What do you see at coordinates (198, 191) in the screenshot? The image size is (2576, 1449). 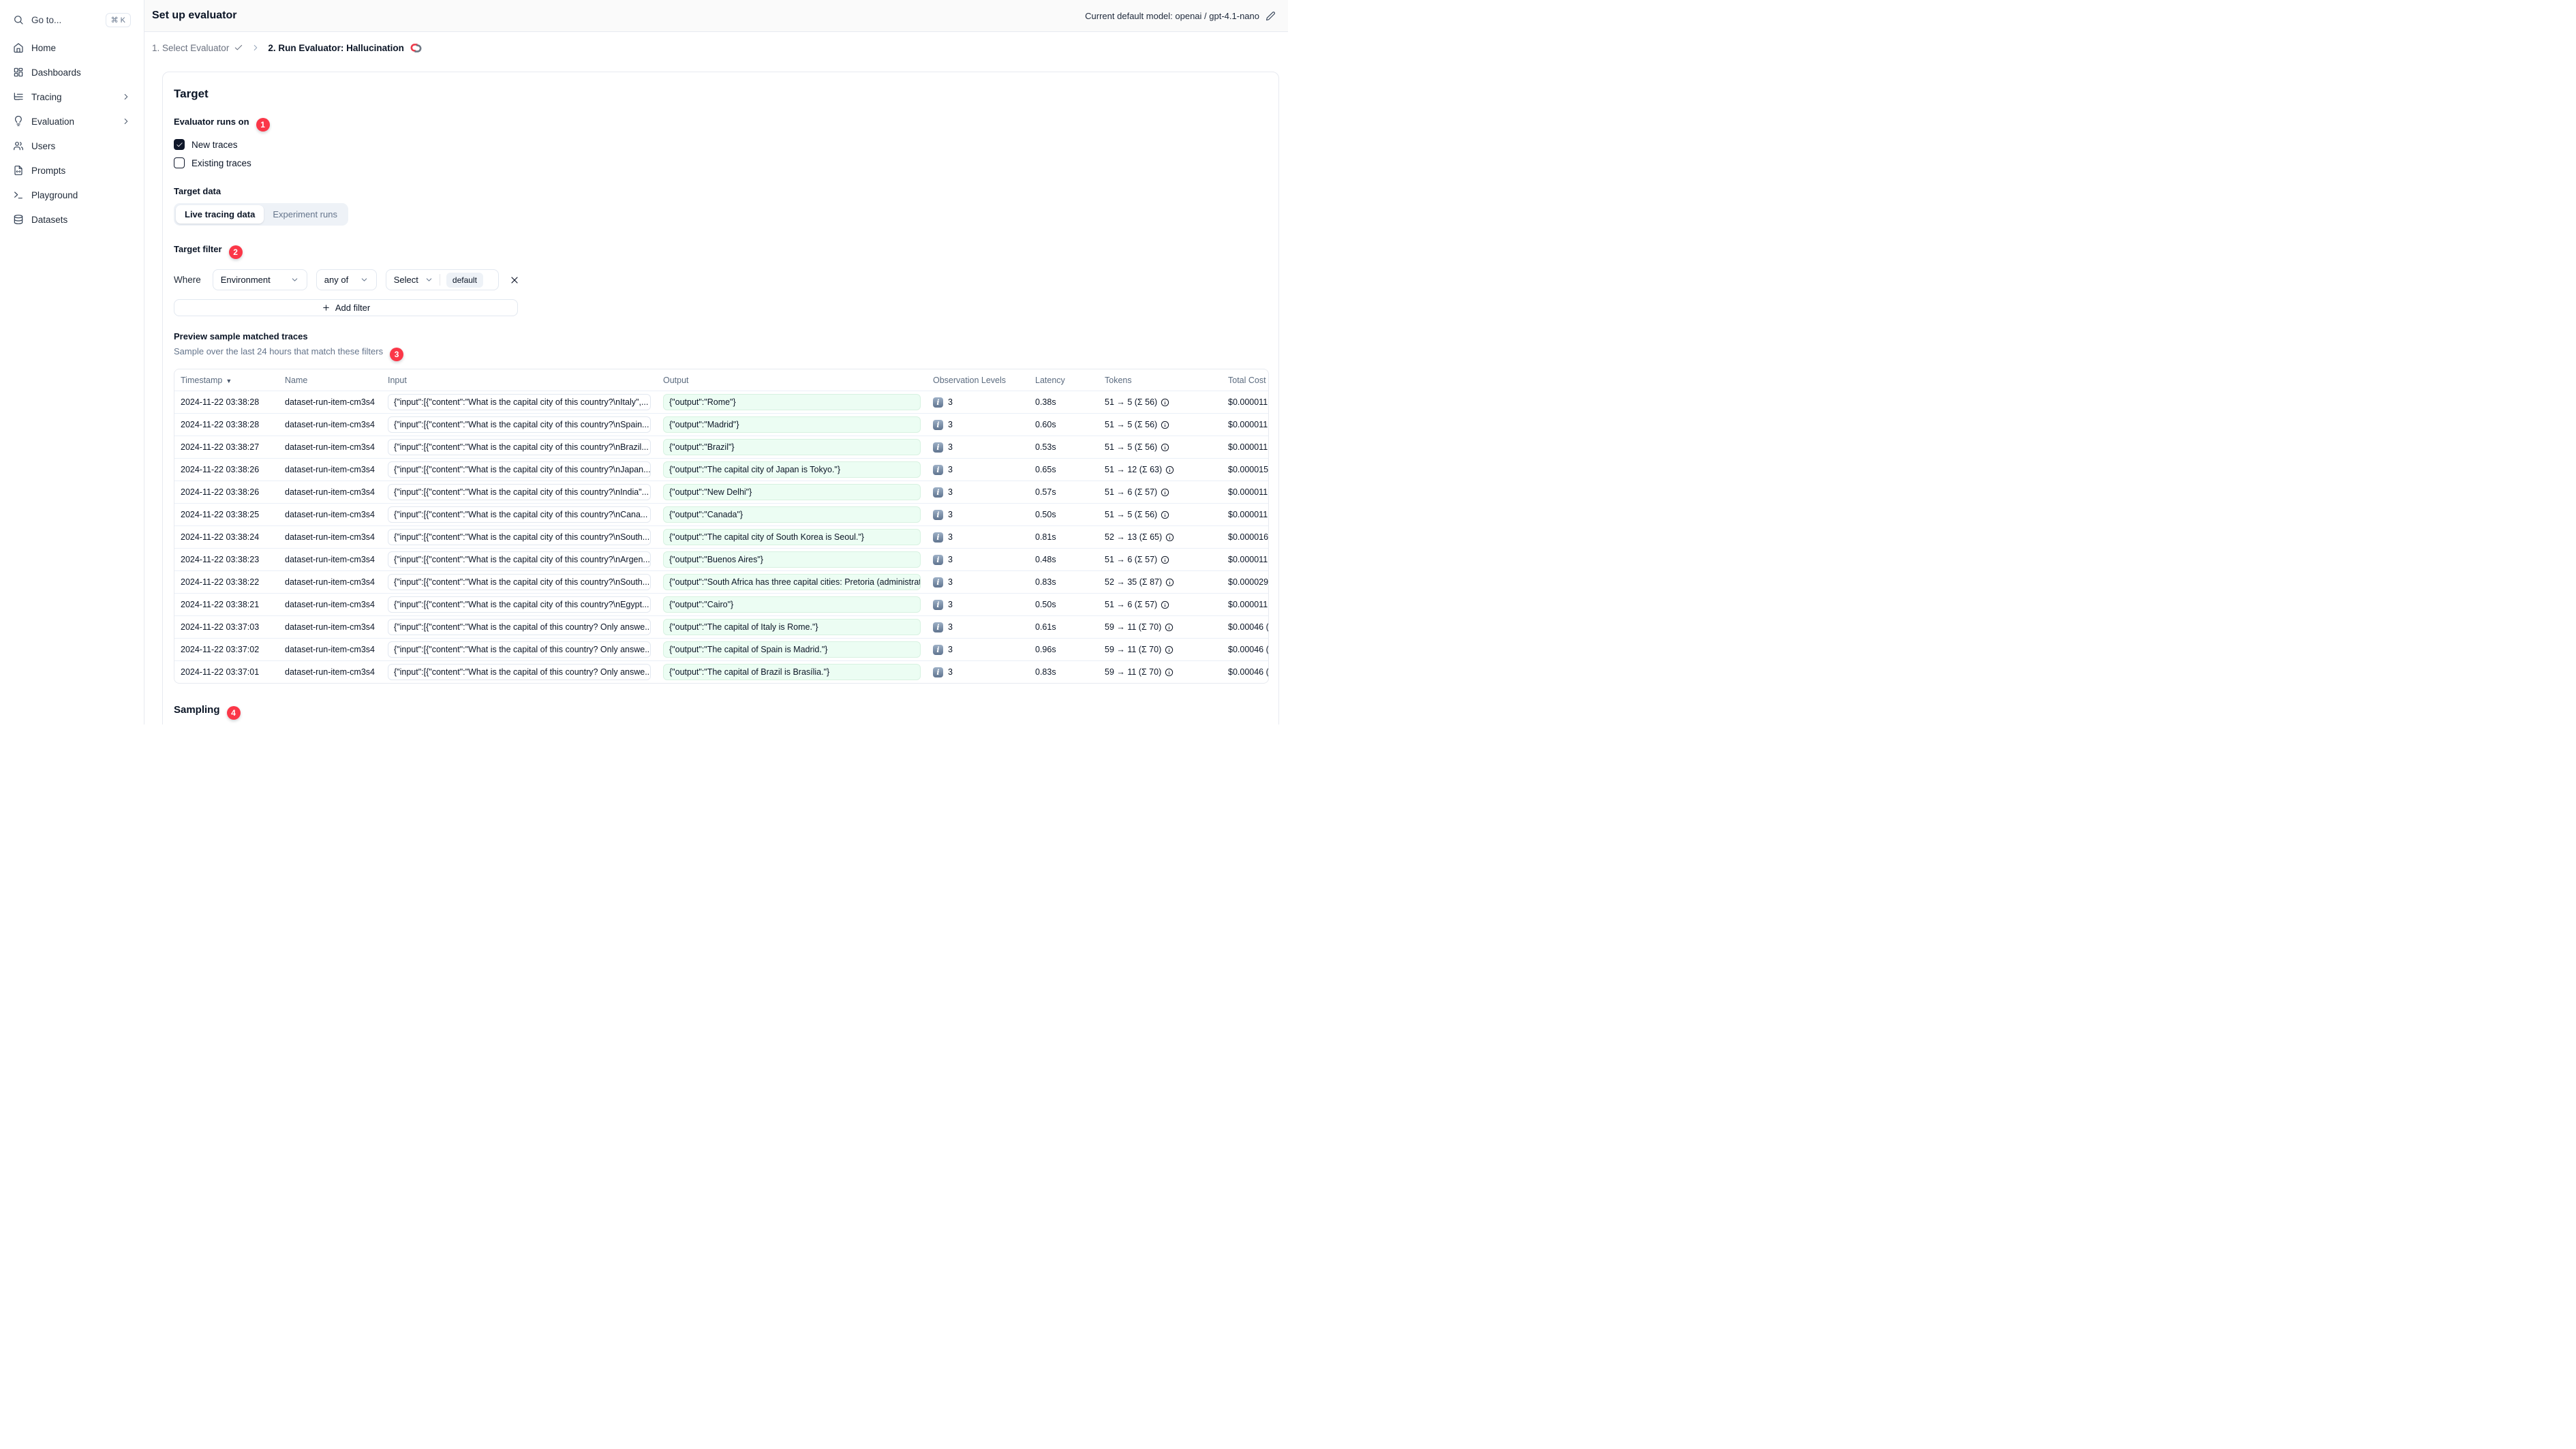 I see `target-data-label: Target data` at bounding box center [198, 191].